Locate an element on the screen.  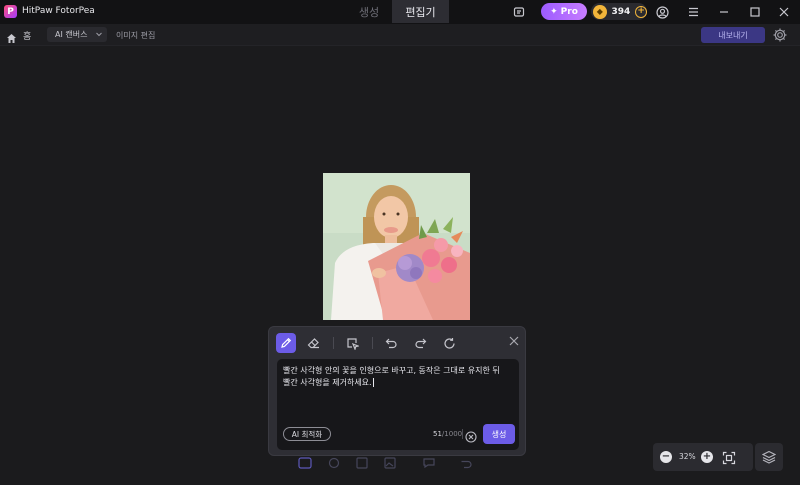
generate-button: 생성 is located at coordinates (499, 434).